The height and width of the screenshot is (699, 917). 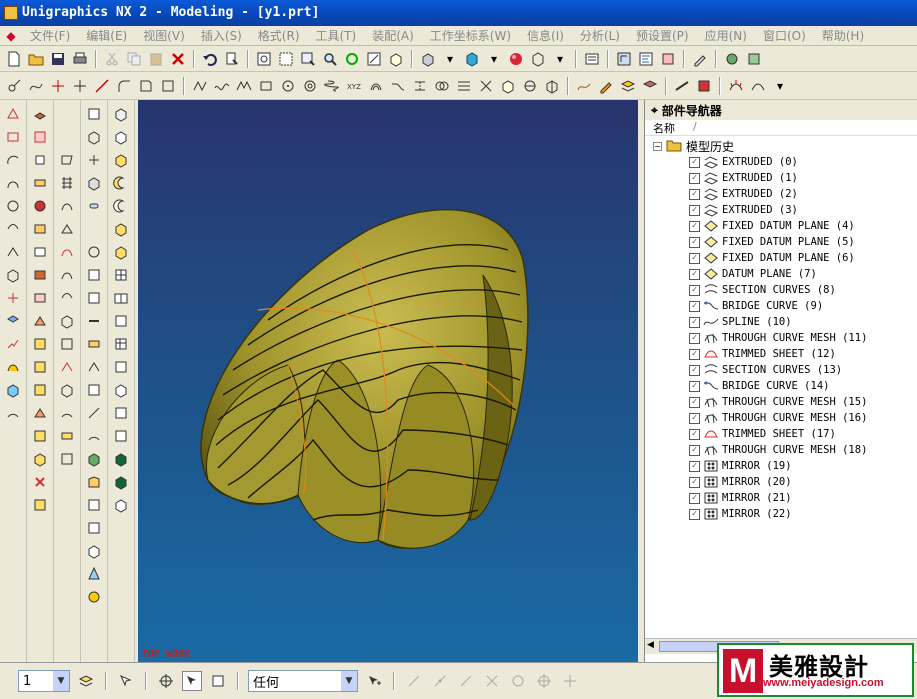 I want to click on model-history-node: − 模型历史, so click(x=693, y=146).